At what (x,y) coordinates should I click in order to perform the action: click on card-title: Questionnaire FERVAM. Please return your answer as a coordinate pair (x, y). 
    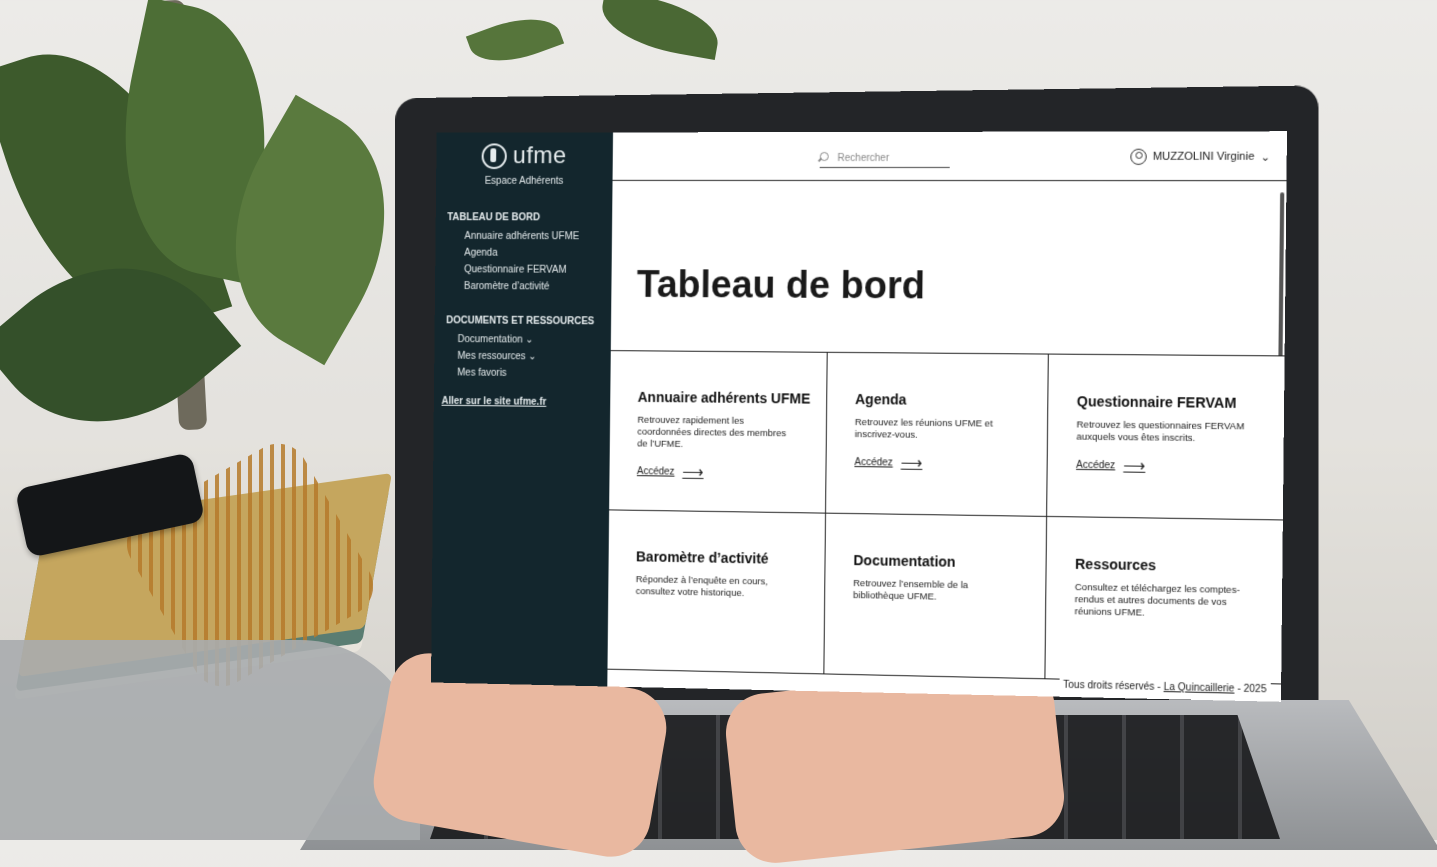
    Looking at the image, I should click on (1181, 402).